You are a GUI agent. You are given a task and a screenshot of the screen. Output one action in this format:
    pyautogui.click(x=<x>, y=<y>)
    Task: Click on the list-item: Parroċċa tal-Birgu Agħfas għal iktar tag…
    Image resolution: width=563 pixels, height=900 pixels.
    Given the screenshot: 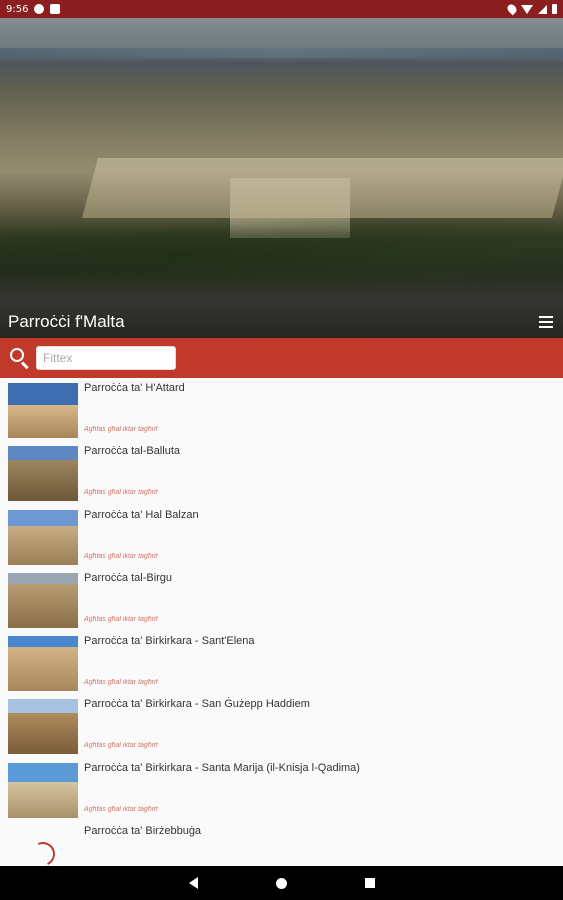 What is the action you would take?
    pyautogui.click(x=281, y=599)
    